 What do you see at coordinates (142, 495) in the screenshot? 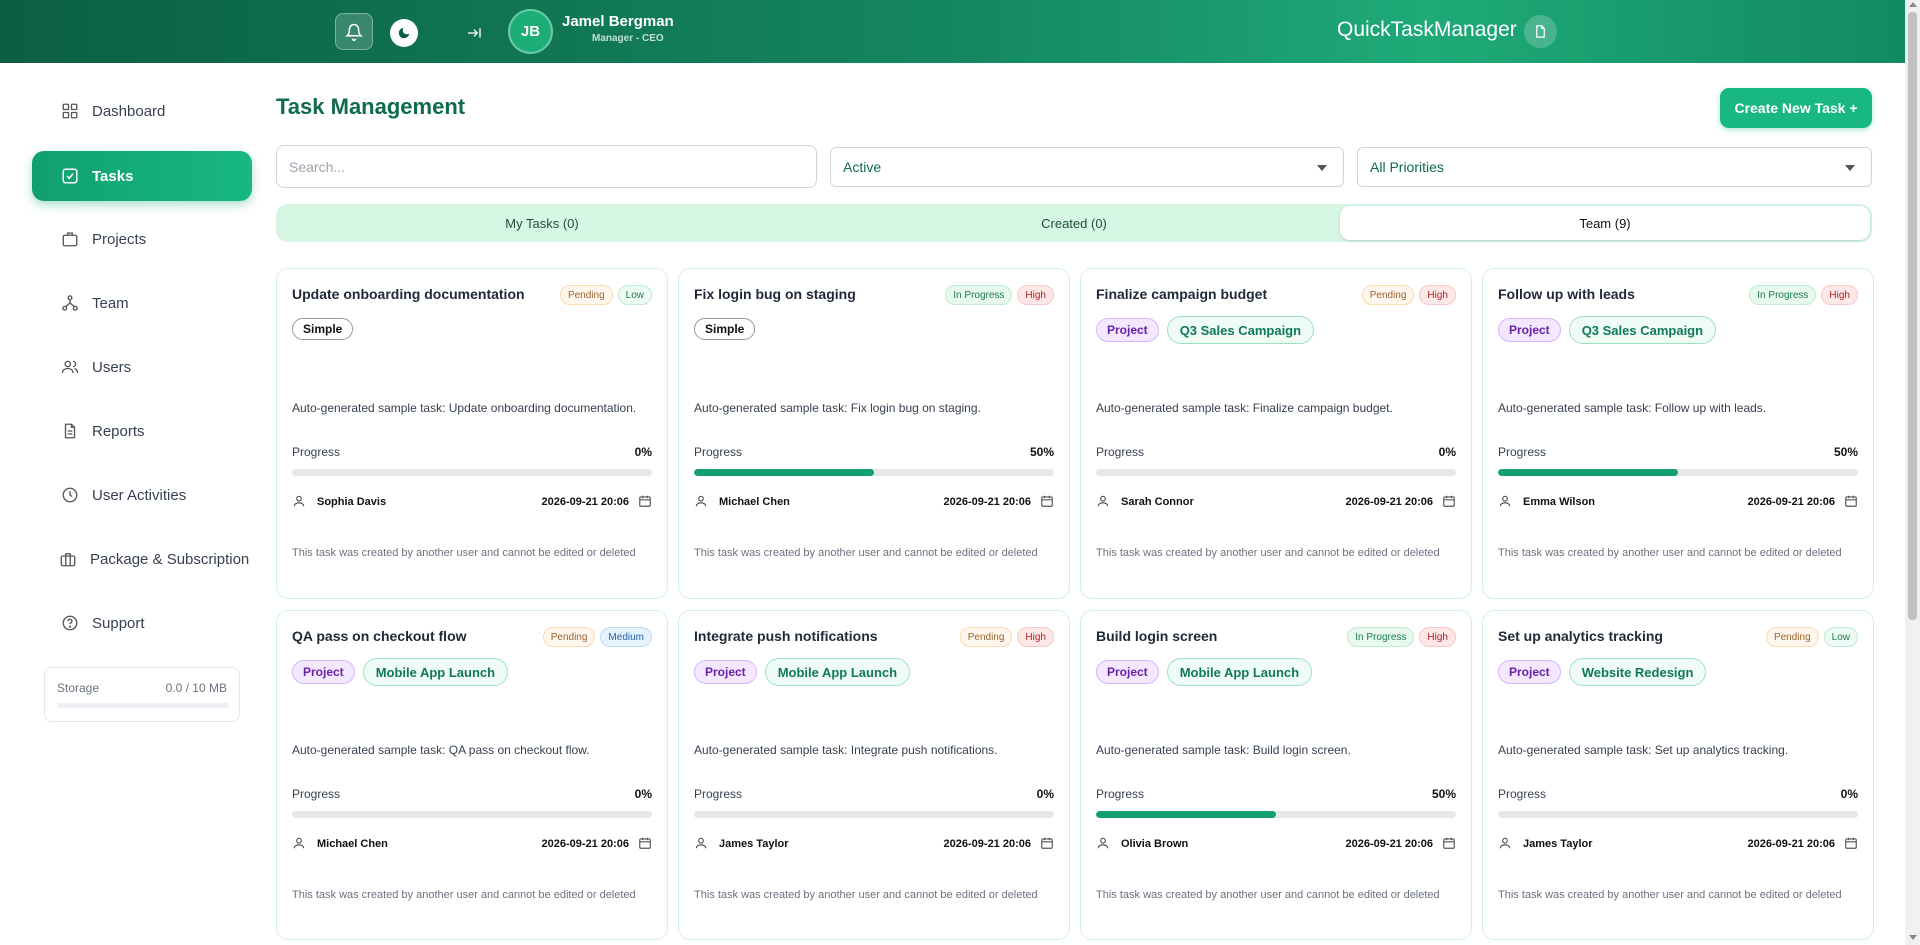
I see `sidebar-item-user-activities: User Activities` at bounding box center [142, 495].